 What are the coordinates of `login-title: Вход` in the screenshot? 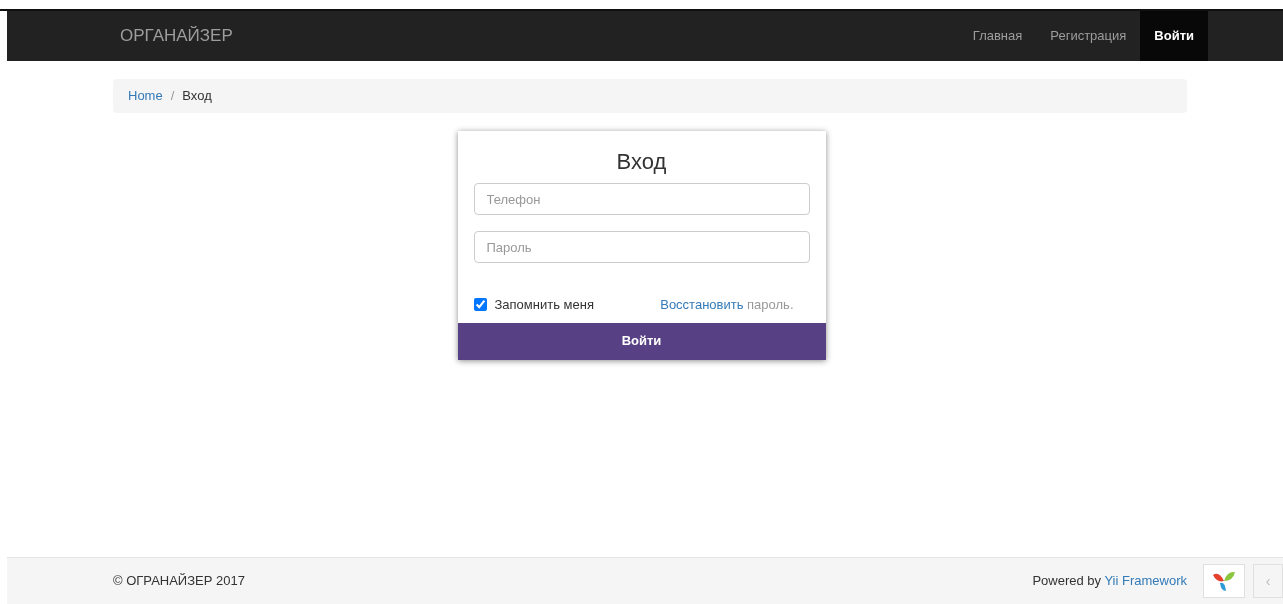 It's located at (641, 161).